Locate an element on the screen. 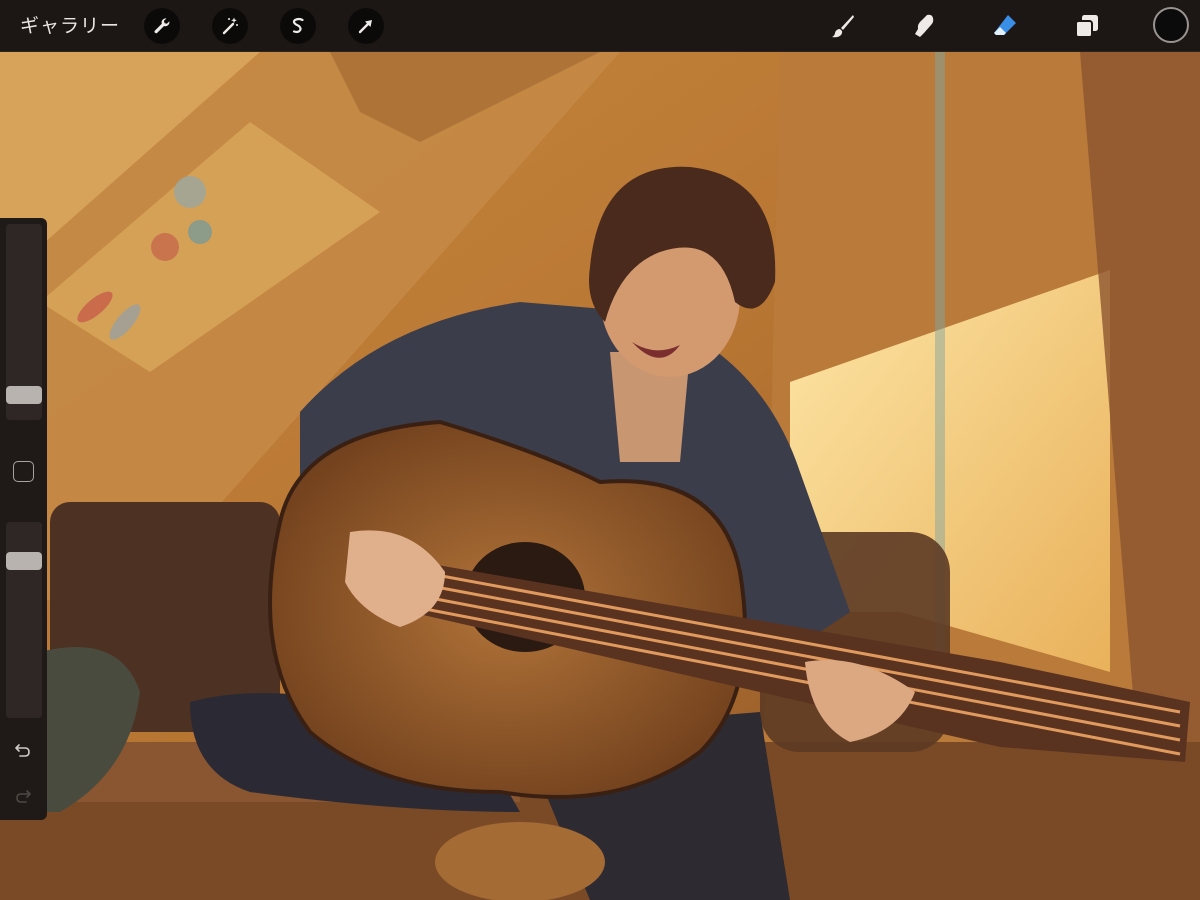 The height and width of the screenshot is (900, 1200). redo-button is located at coordinates (23, 796).